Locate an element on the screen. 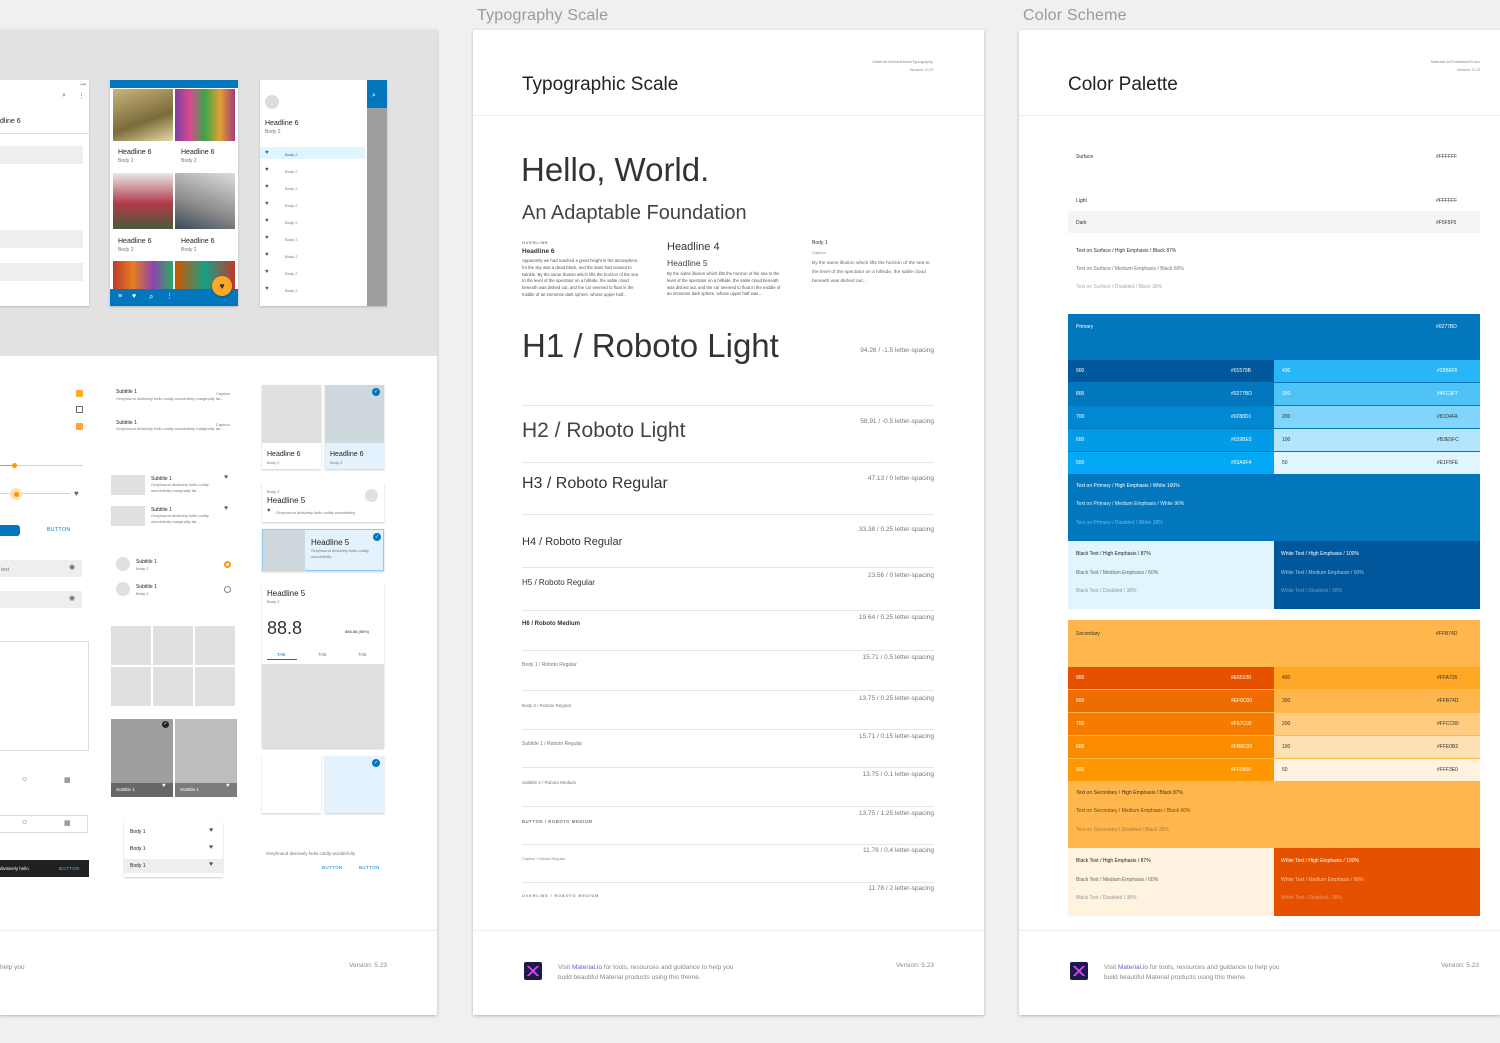 Image resolution: width=1500 pixels, height=1043 pixels. segmented-control is located at coordinates (44, 824).